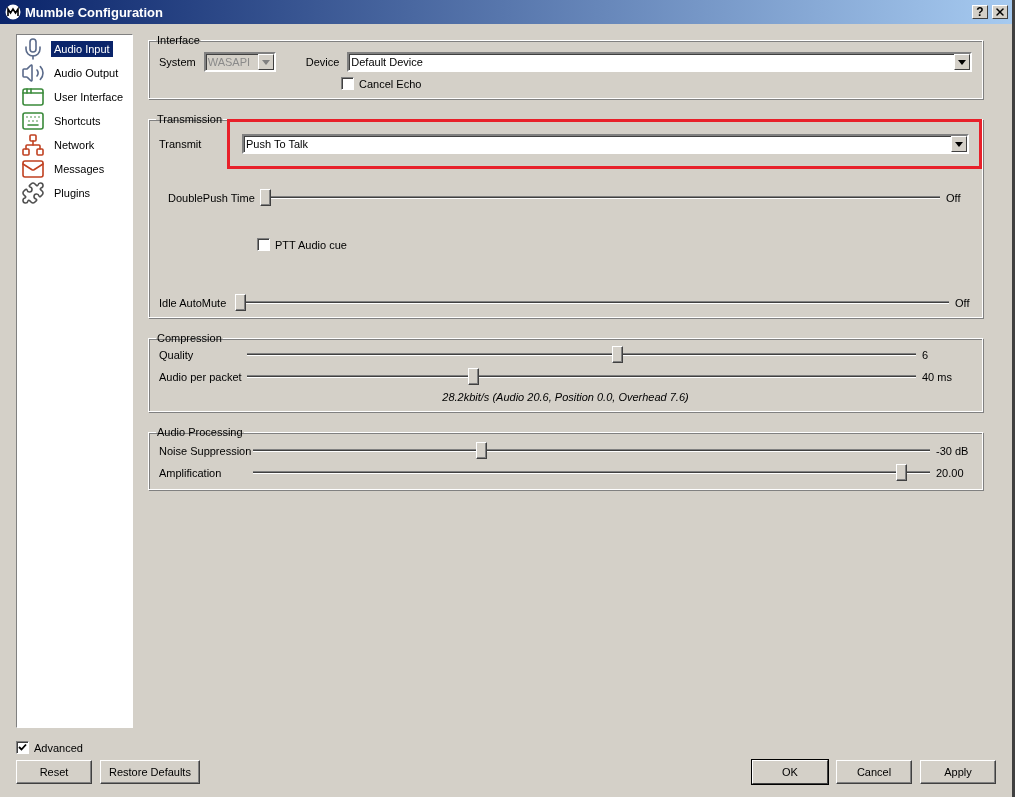  I want to click on help-button: ?, so click(980, 12).